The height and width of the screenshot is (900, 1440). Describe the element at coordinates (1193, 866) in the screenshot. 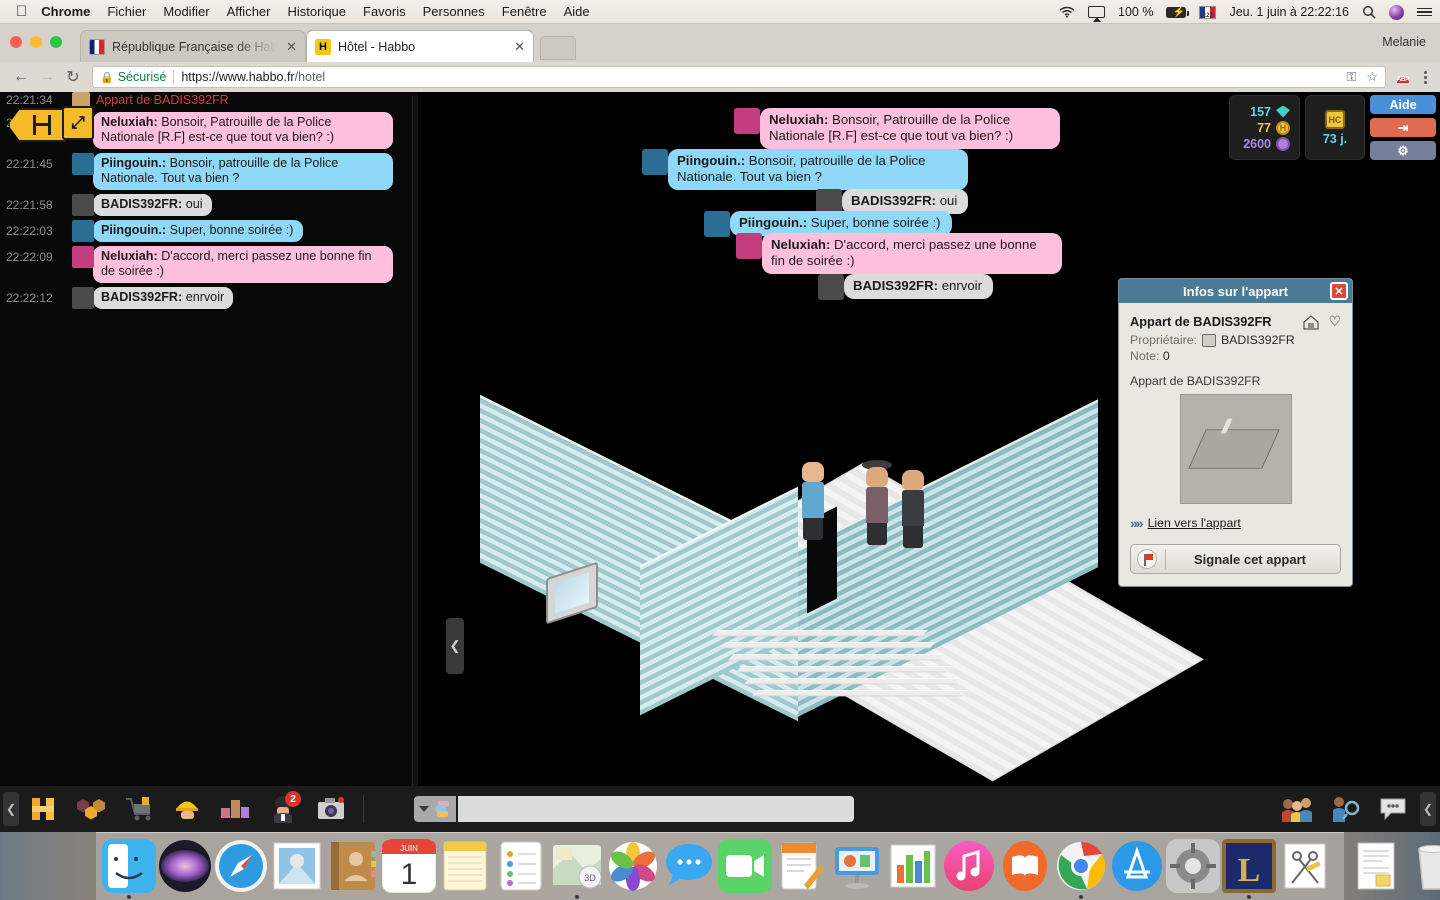

I see `dock-item-system-preferences` at that location.